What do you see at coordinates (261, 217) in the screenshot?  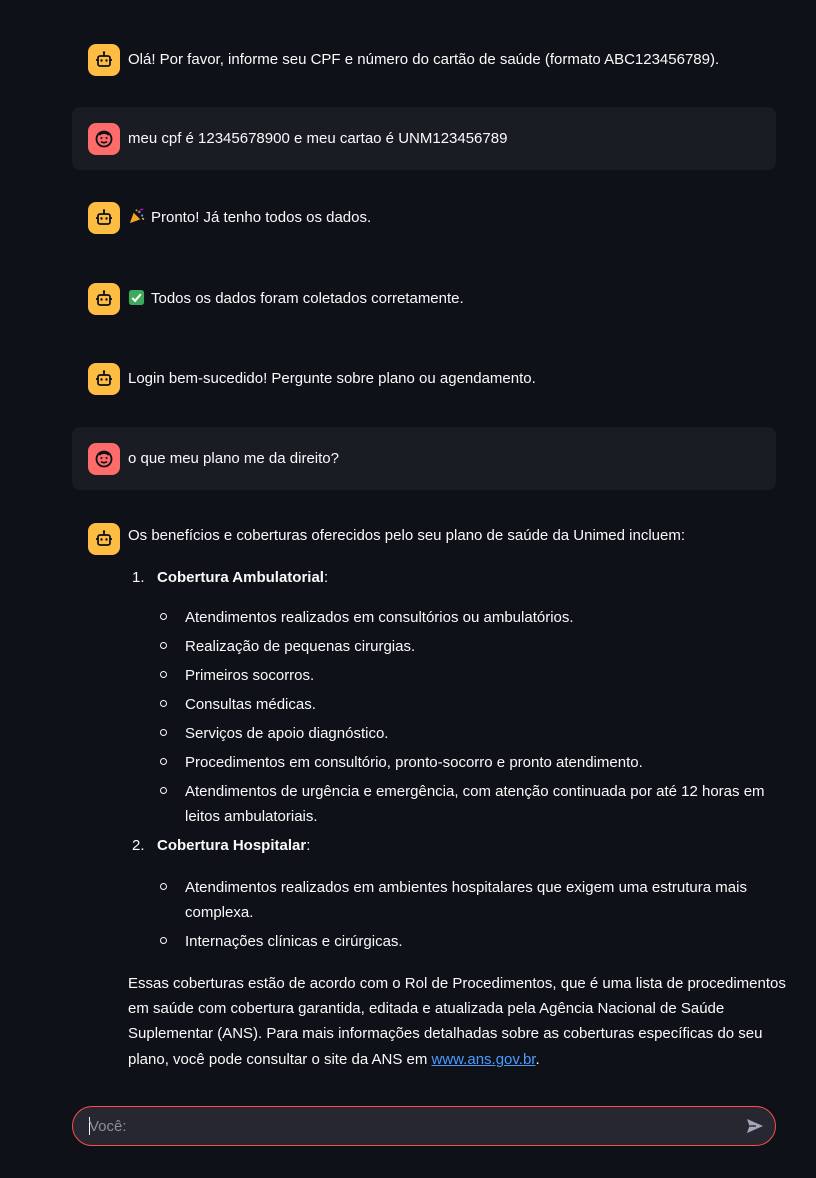 I see `message-text: Pronto! Já tenho todos os dados.` at bounding box center [261, 217].